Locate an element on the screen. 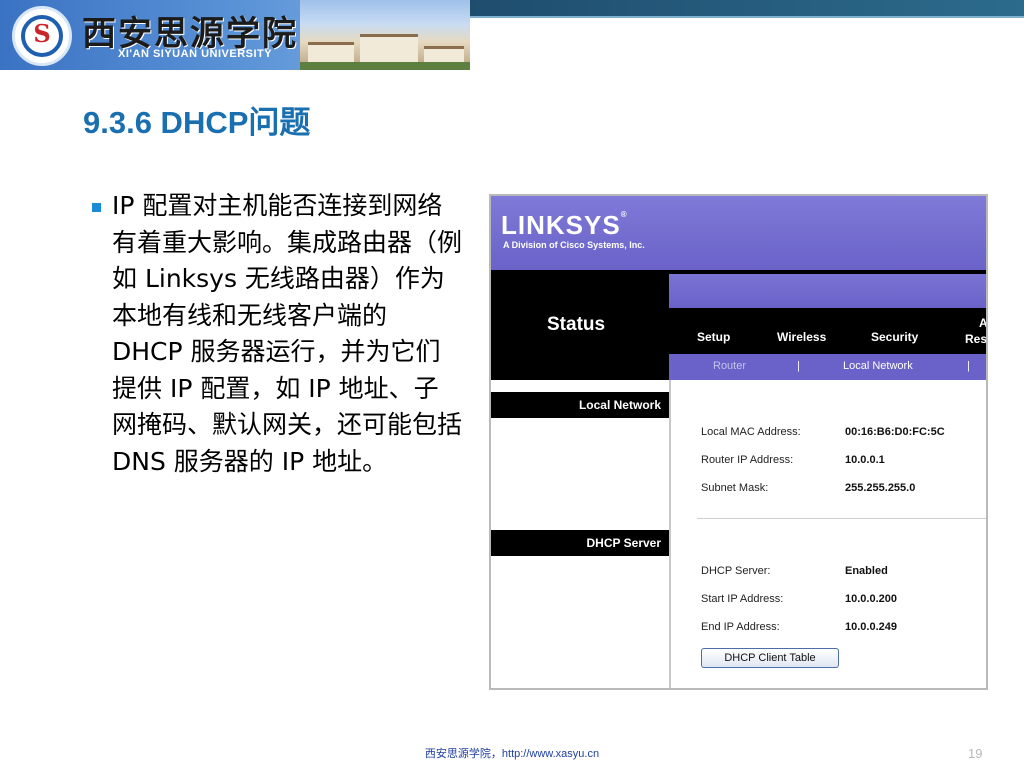  page-label: Status is located at coordinates (576, 324).